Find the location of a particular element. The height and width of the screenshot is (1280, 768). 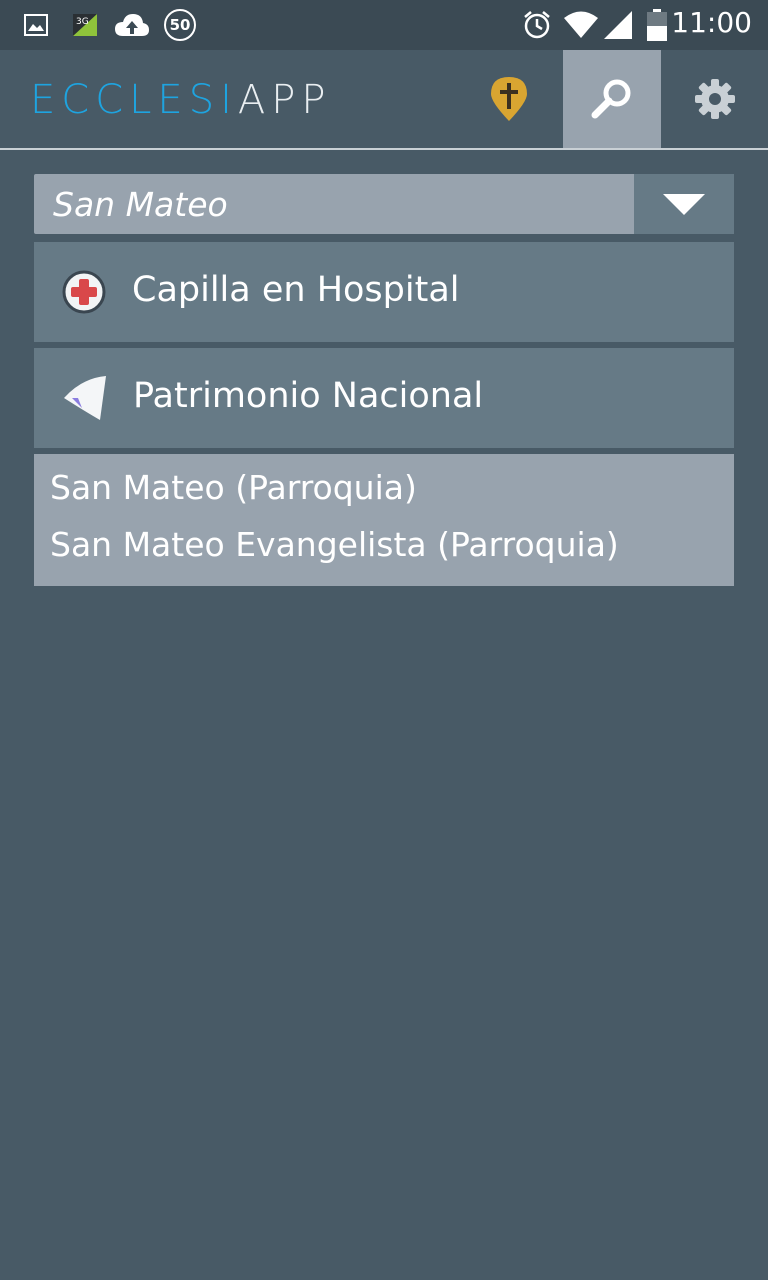

settings-button is located at coordinates (715, 99).